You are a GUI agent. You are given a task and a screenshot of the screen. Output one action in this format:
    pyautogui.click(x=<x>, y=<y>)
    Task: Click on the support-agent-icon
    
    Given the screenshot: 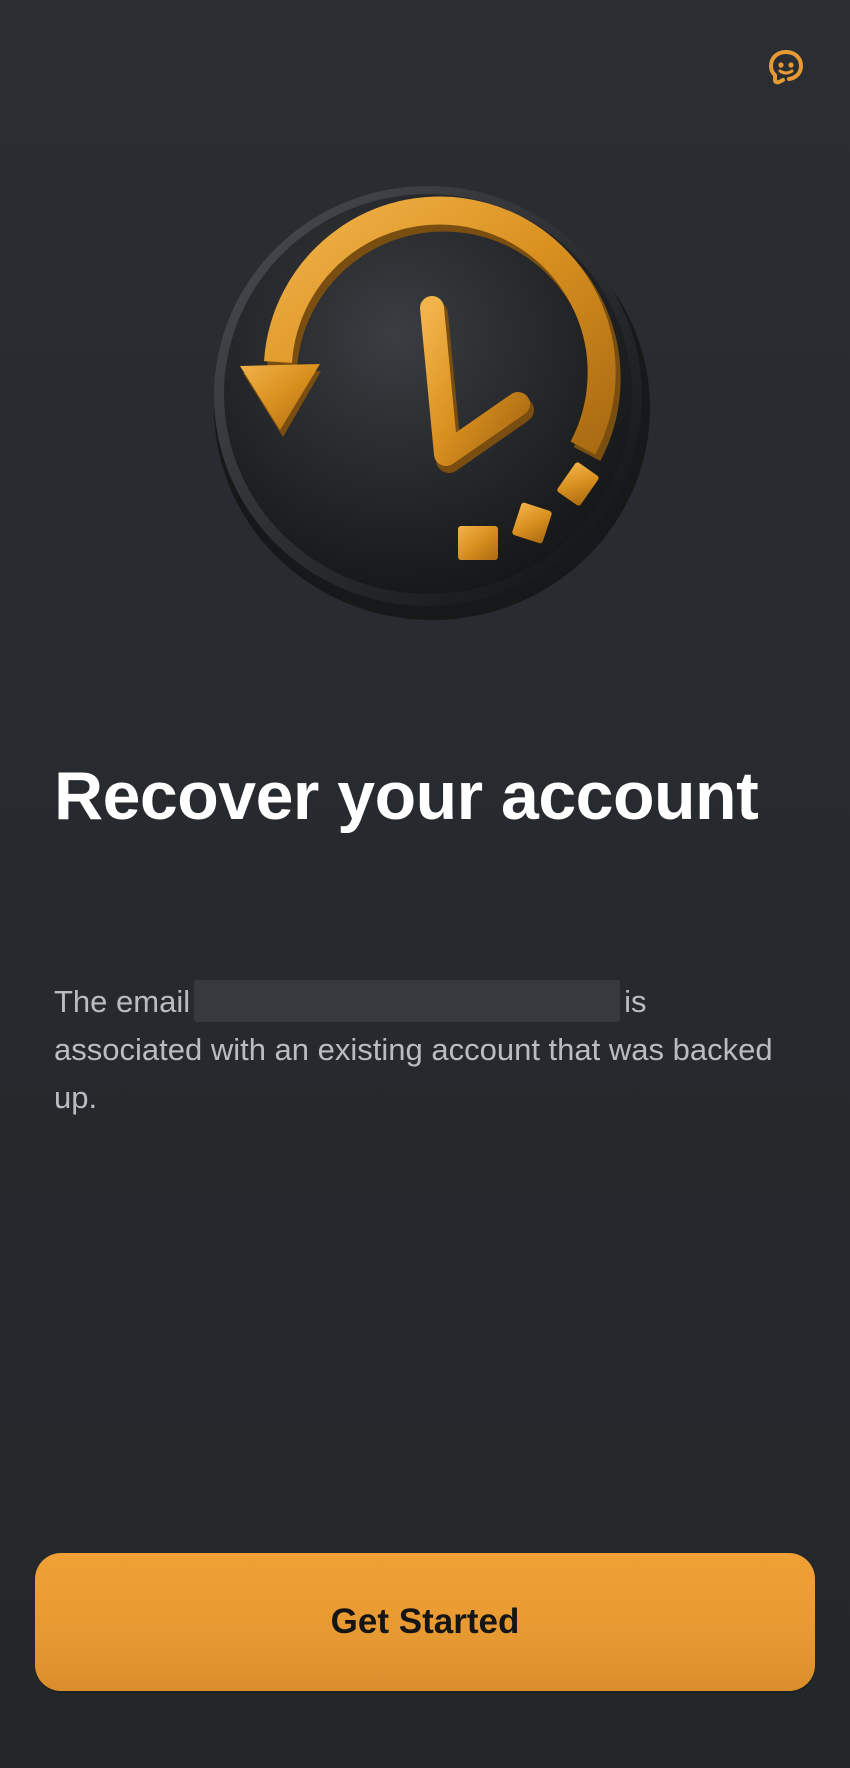 What is the action you would take?
    pyautogui.click(x=786, y=67)
    